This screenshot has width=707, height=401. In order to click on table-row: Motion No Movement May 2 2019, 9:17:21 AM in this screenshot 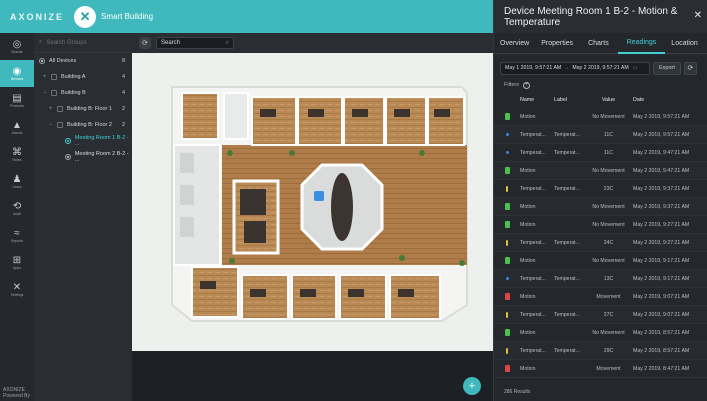, I will do `click(600, 261)`.